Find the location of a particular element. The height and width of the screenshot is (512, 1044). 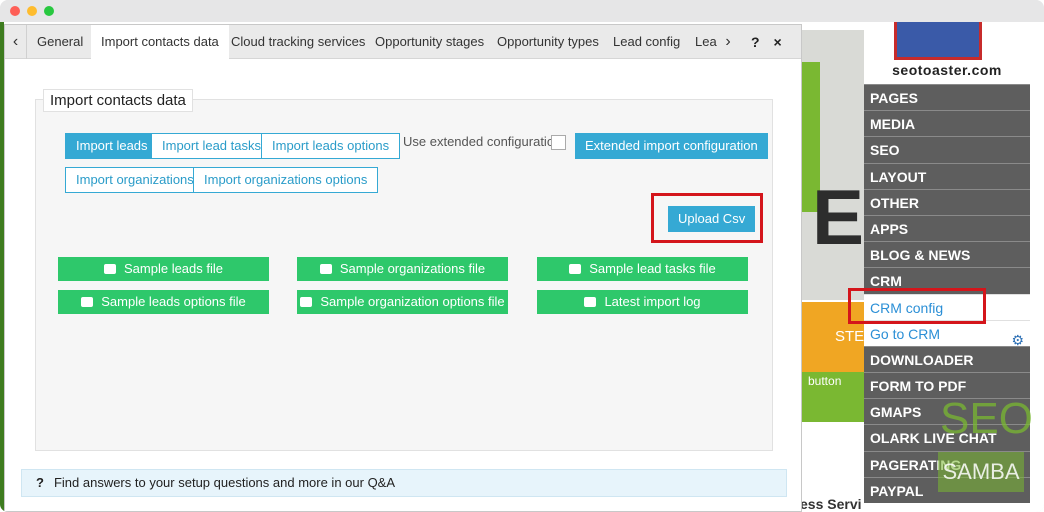

tab-lead-config: Lead config is located at coordinates (646, 42).